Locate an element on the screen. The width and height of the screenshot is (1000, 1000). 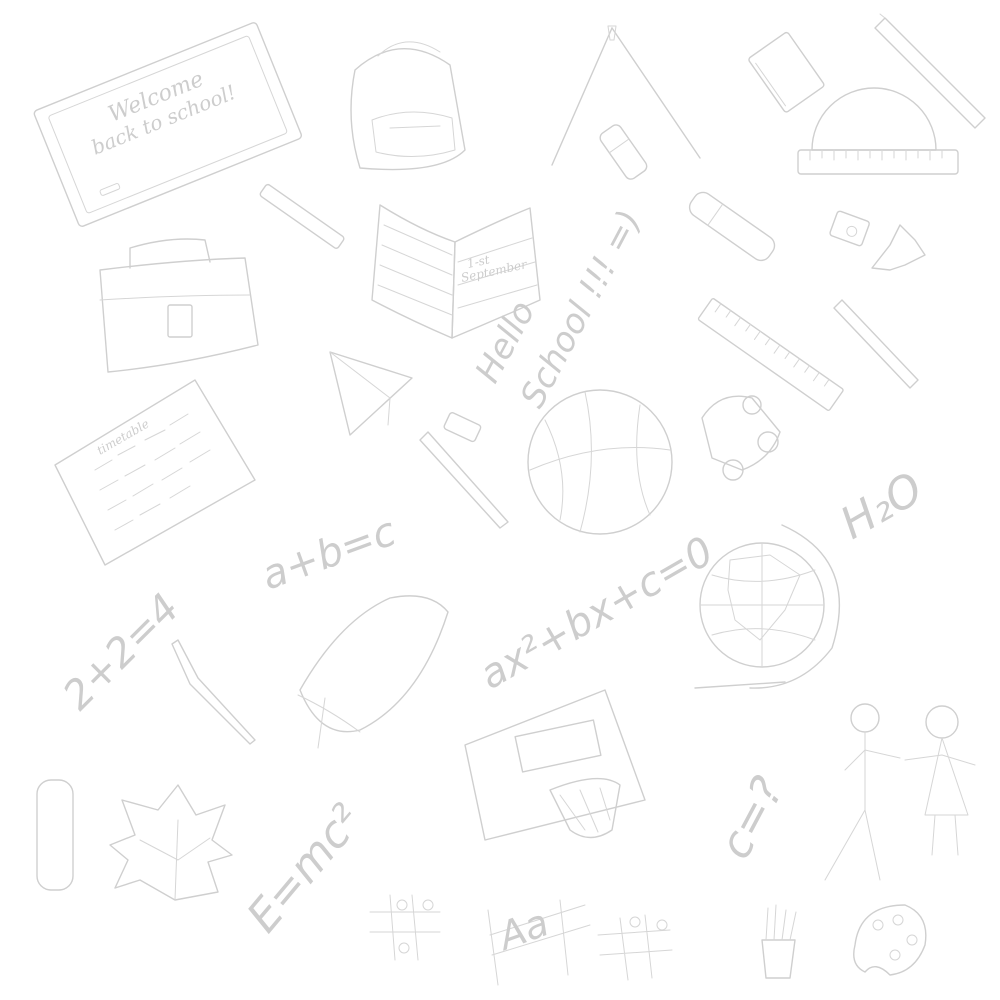
timetable-label: timetable is located at coordinates (123, 437).